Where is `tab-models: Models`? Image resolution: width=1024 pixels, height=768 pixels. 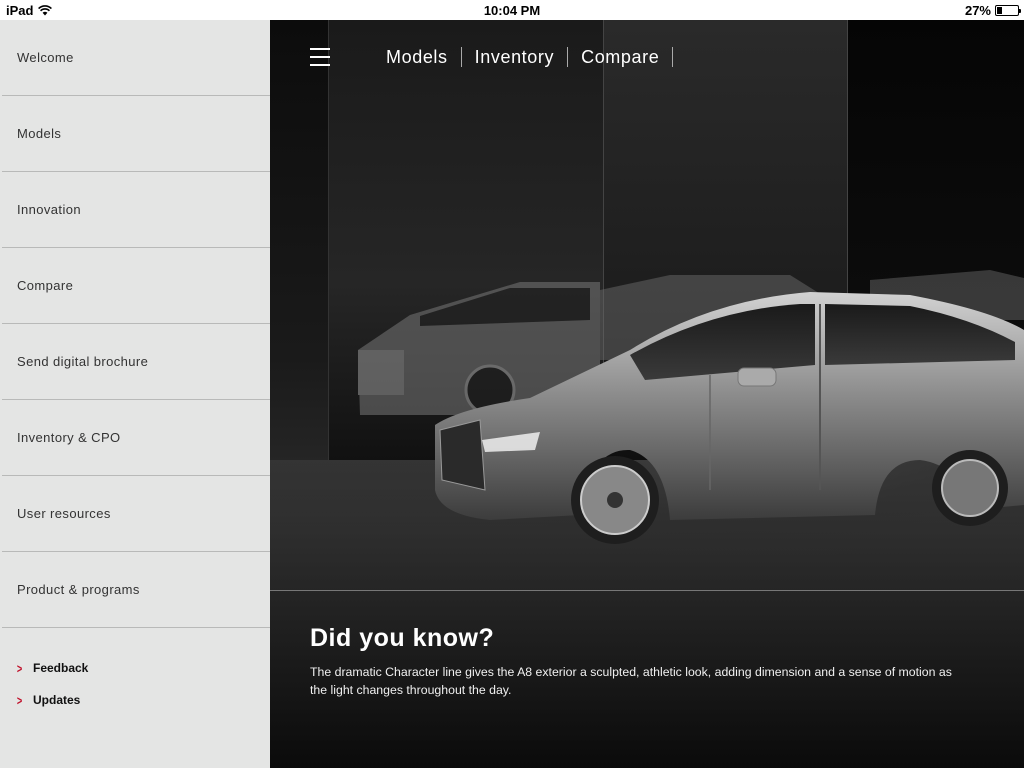 tab-models: Models is located at coordinates (417, 57).